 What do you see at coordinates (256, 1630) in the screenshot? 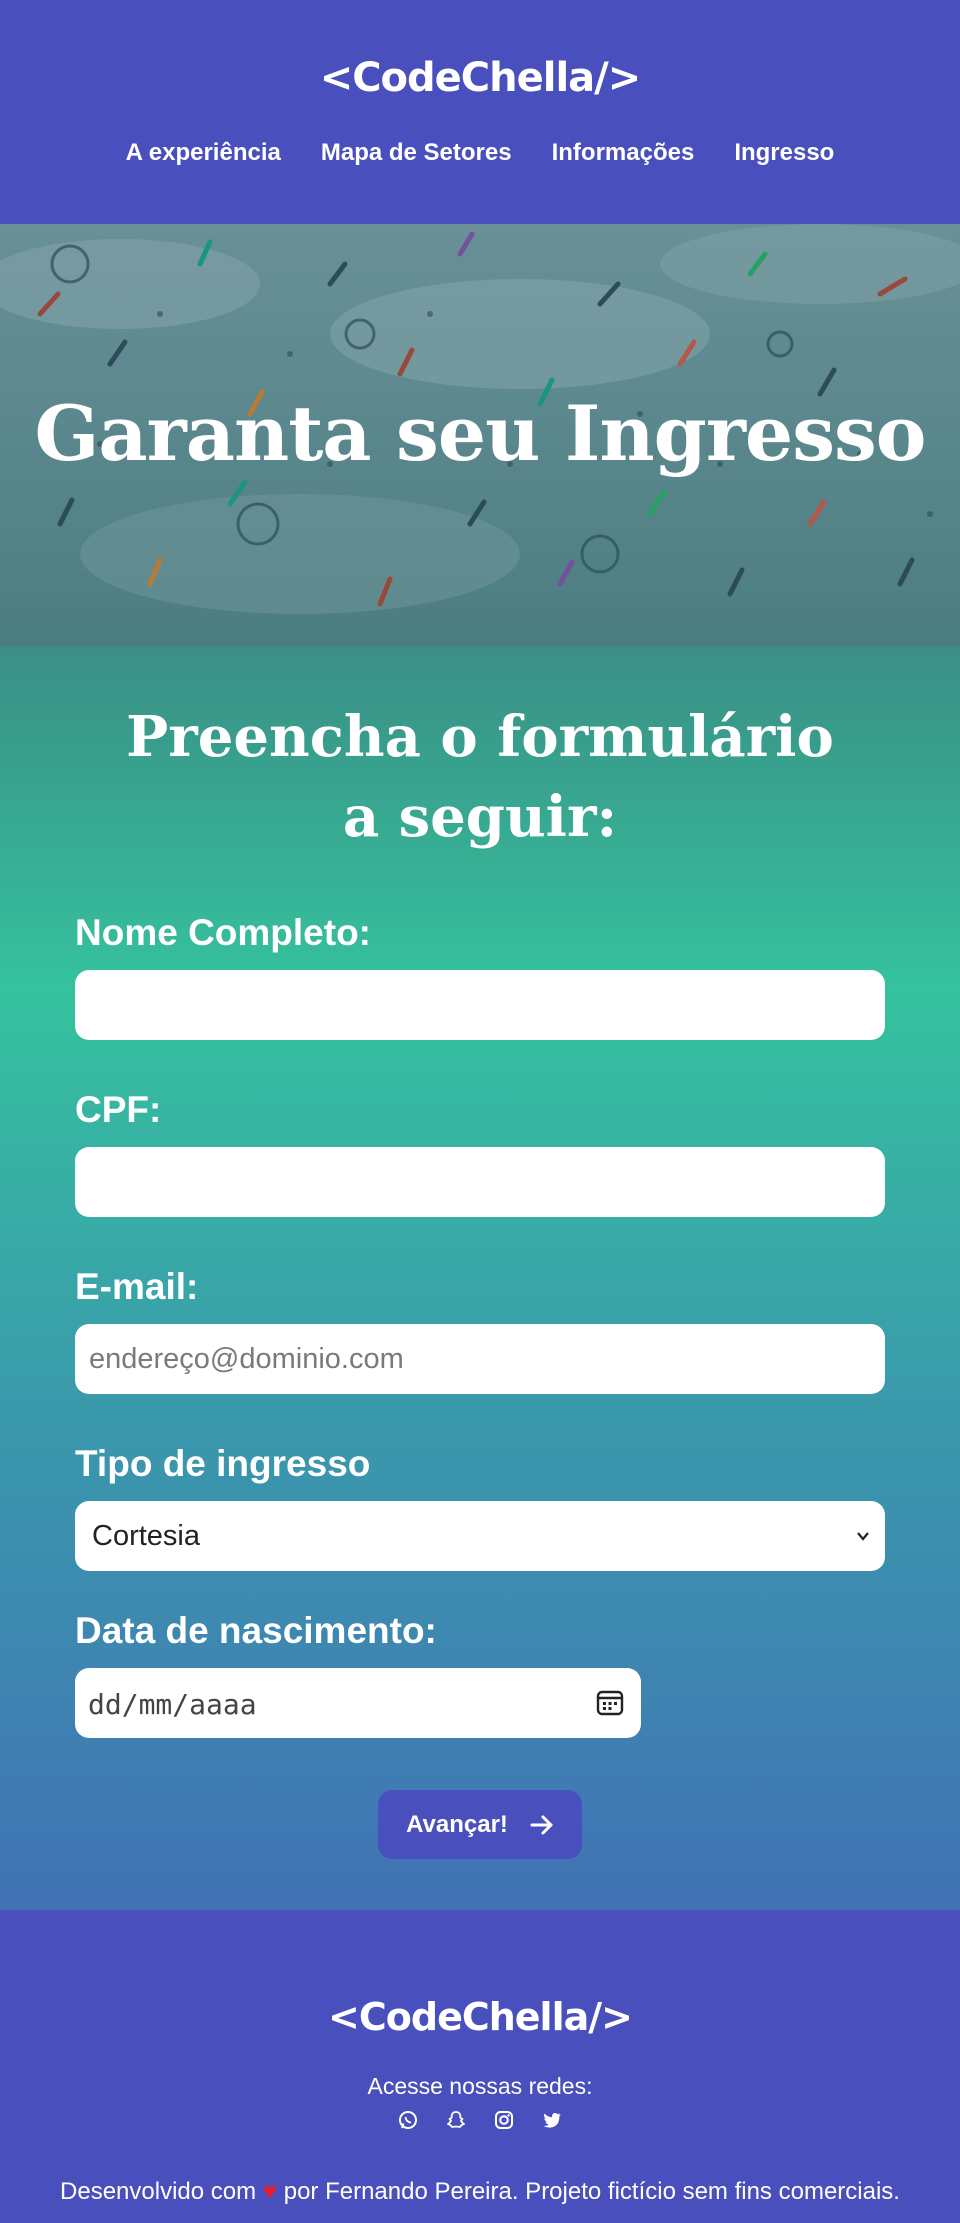
I see `birth-date-label: Data de nascimento:` at bounding box center [256, 1630].